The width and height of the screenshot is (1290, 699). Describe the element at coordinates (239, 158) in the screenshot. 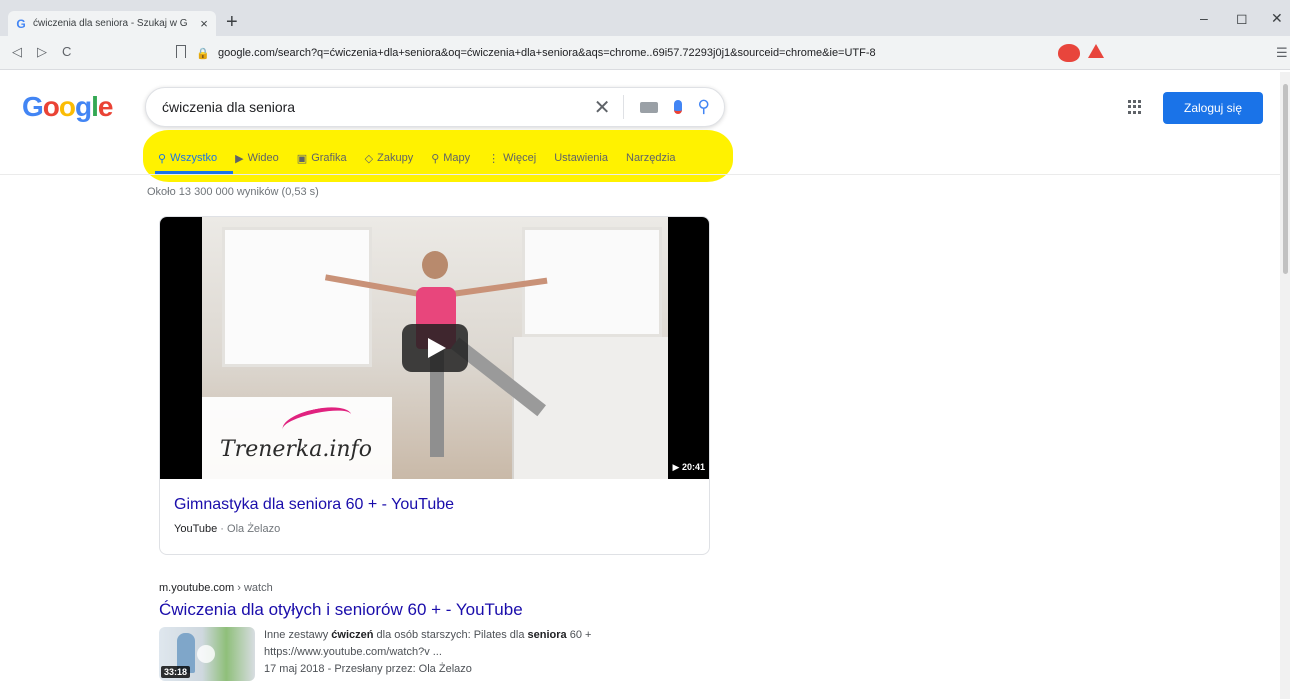

I see `tab-icon: ▶` at that location.